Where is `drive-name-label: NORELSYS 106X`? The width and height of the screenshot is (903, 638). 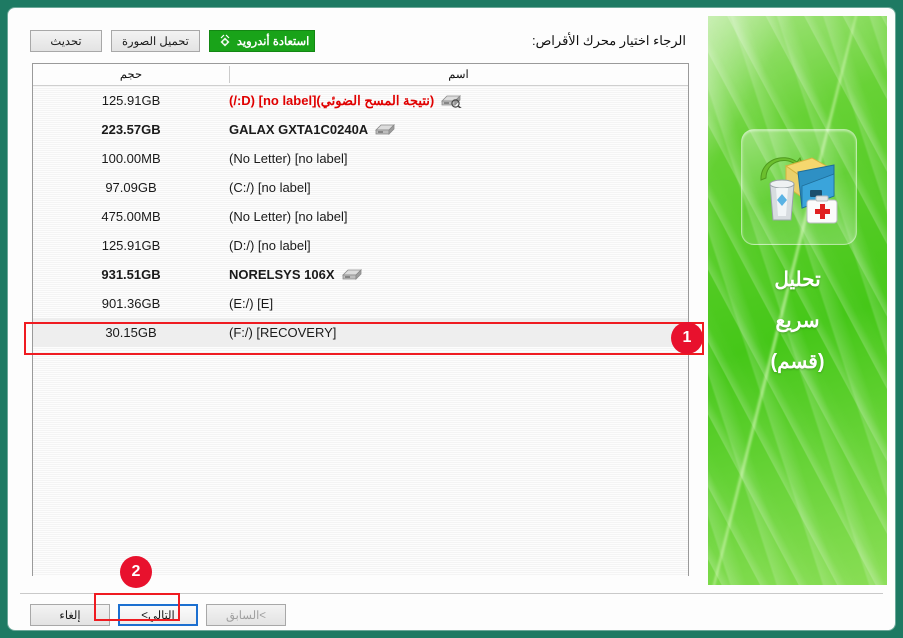
drive-name-label: NORELSYS 106X is located at coordinates (282, 274).